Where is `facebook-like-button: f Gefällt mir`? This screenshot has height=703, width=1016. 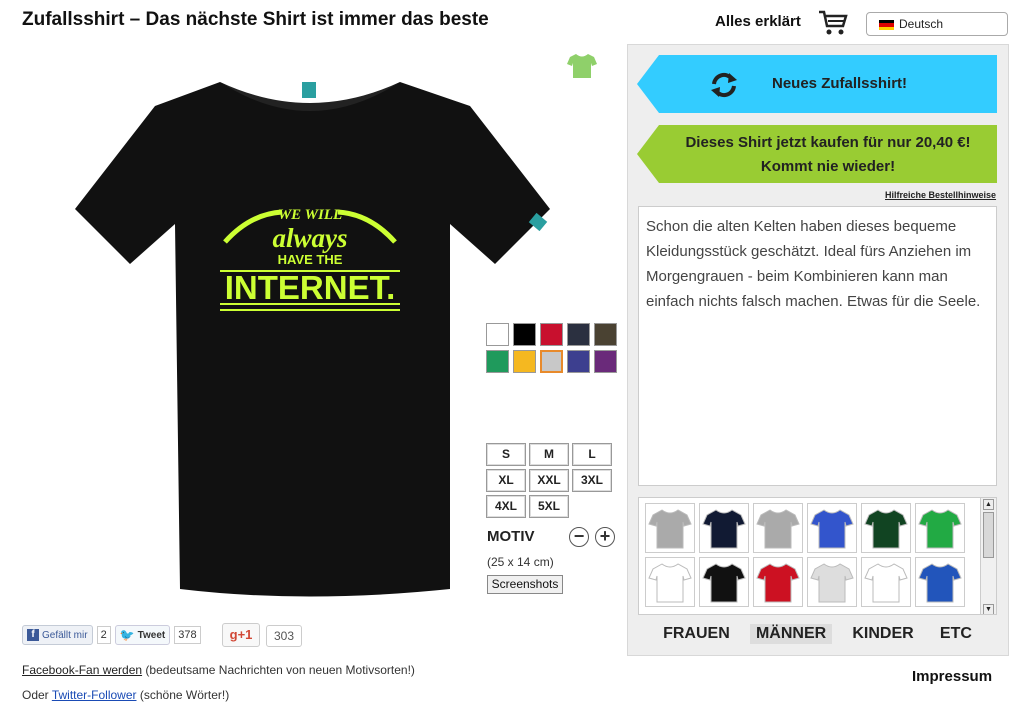 facebook-like-button: f Gefällt mir is located at coordinates (57, 635).